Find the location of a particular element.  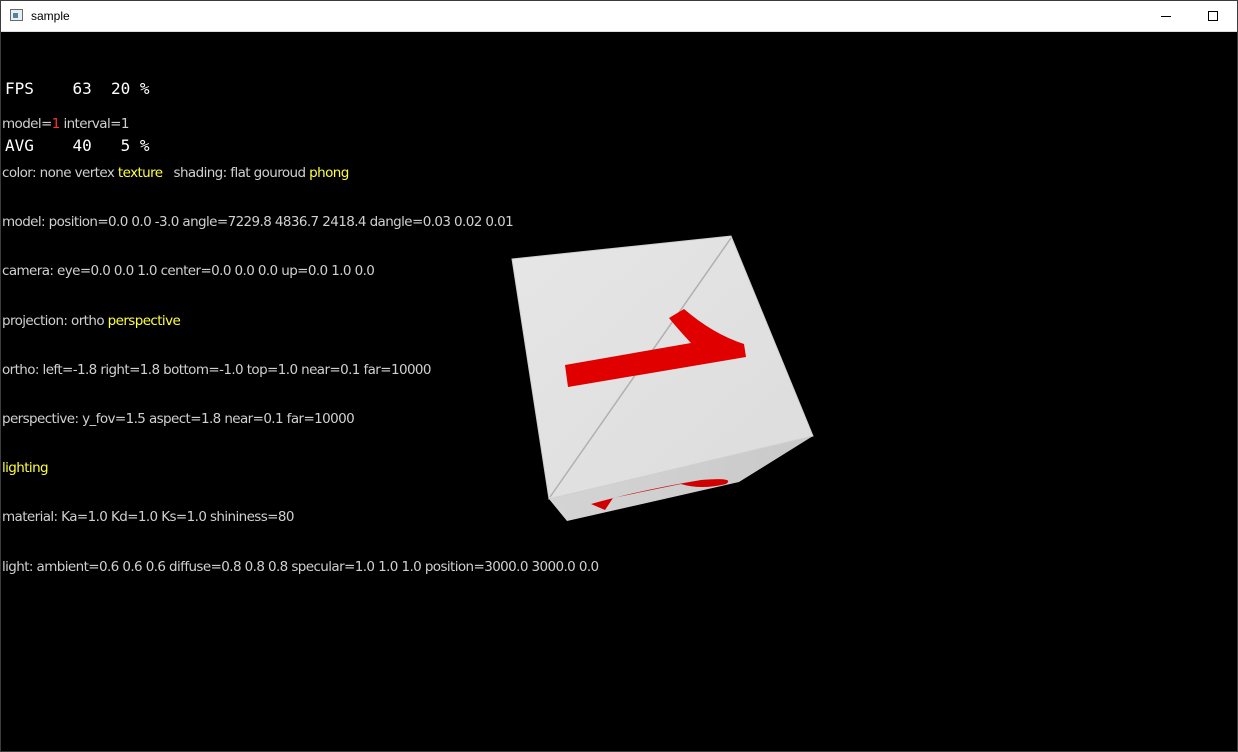

app-icon is located at coordinates (16, 15).